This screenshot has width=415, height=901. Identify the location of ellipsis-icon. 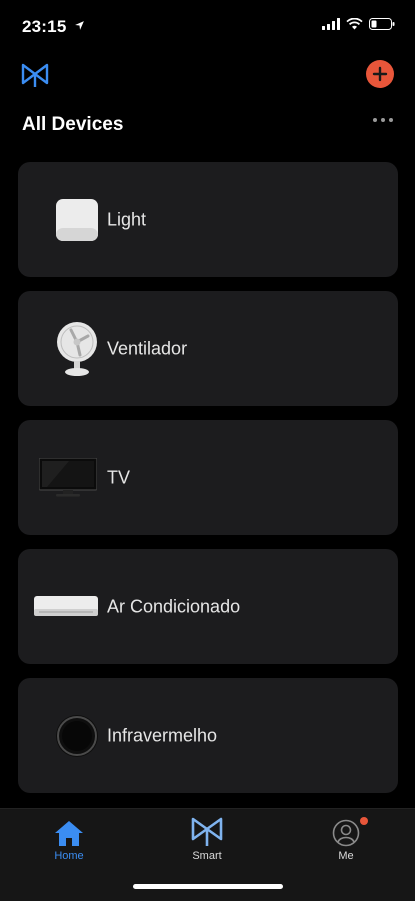
(375, 120).